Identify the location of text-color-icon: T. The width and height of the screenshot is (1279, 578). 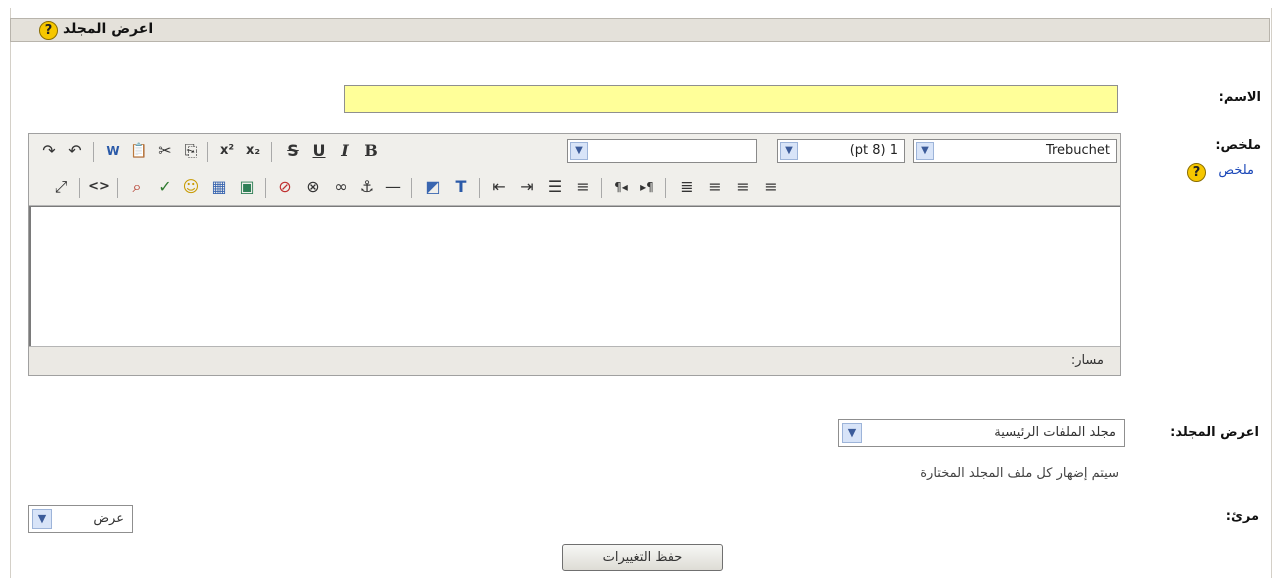
(461, 187).